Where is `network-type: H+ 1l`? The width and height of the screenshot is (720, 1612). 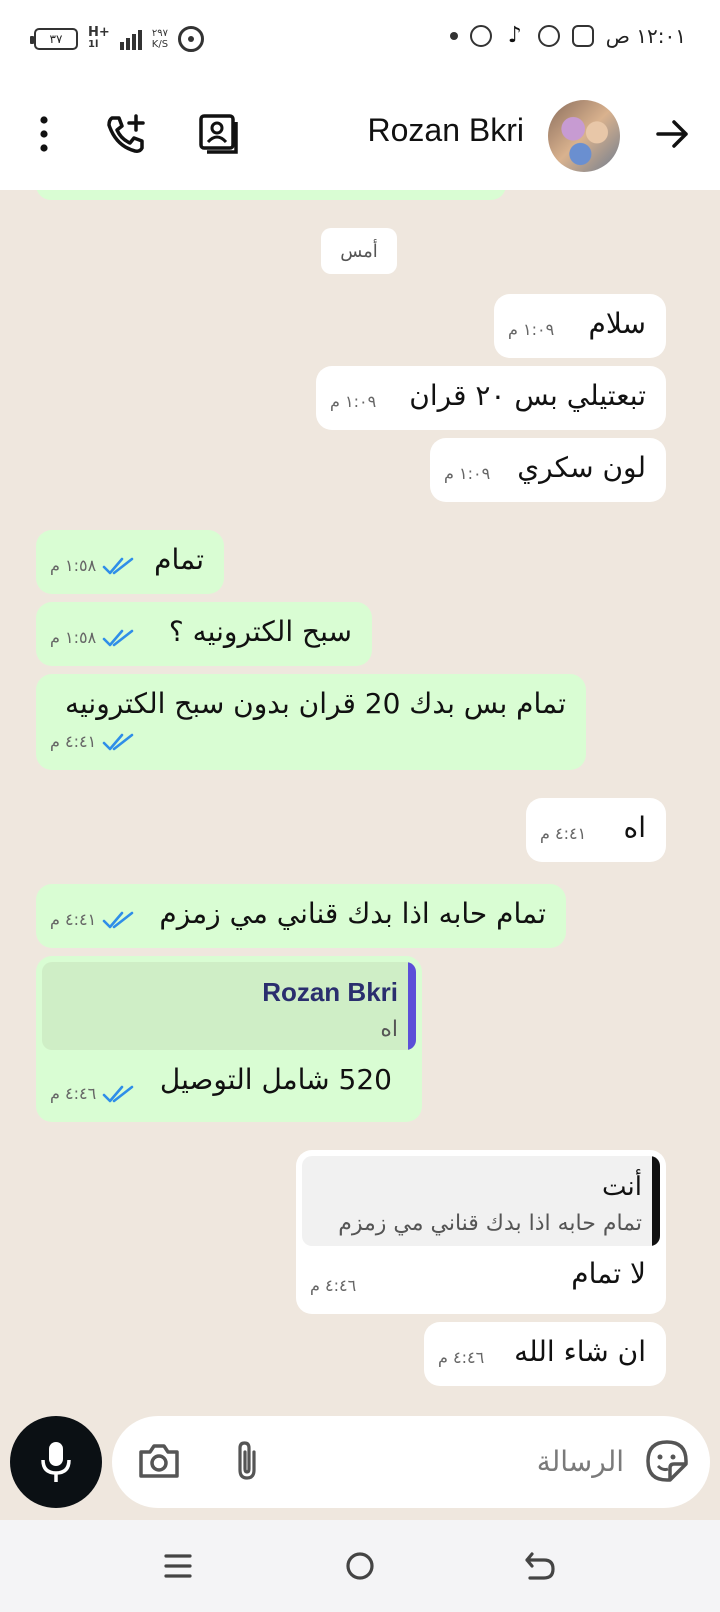 network-type: H+ 1l is located at coordinates (99, 38).